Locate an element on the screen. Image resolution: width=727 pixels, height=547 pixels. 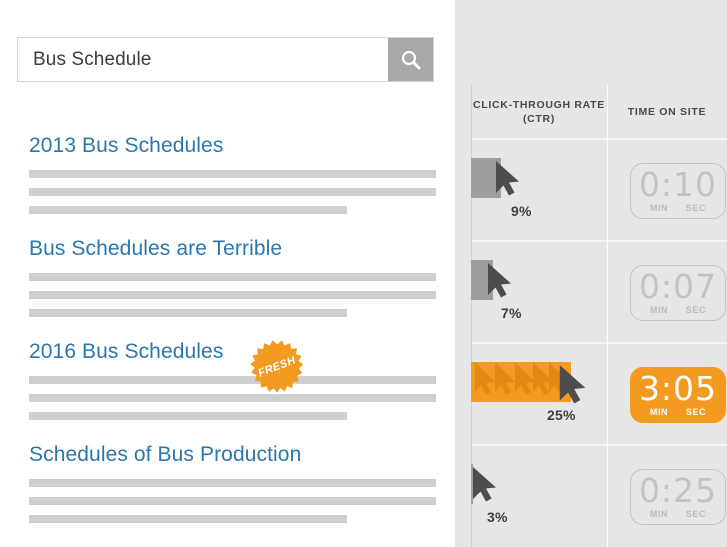
table-row: 9% 0:10 MIN SEC is located at coordinates (599, 189).